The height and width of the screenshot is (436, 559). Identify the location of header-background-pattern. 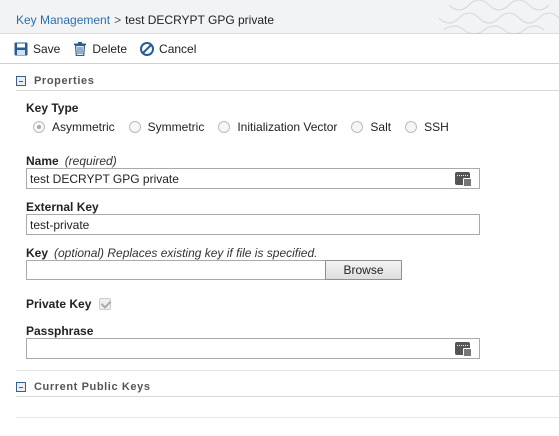
(499, 17).